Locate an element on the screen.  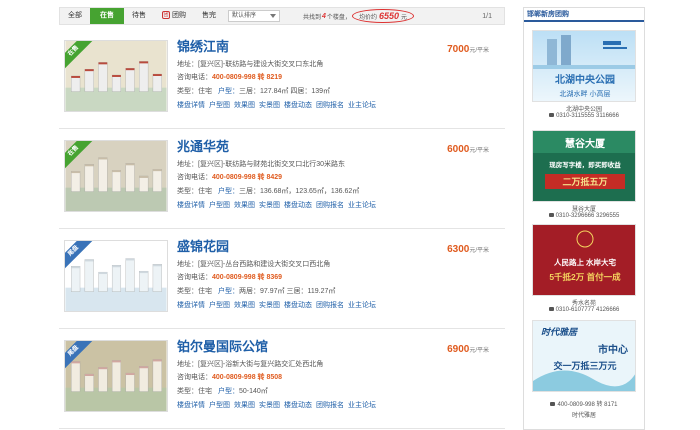
ad-headline: 慧谷大厦 is located at coordinates (585, 143).